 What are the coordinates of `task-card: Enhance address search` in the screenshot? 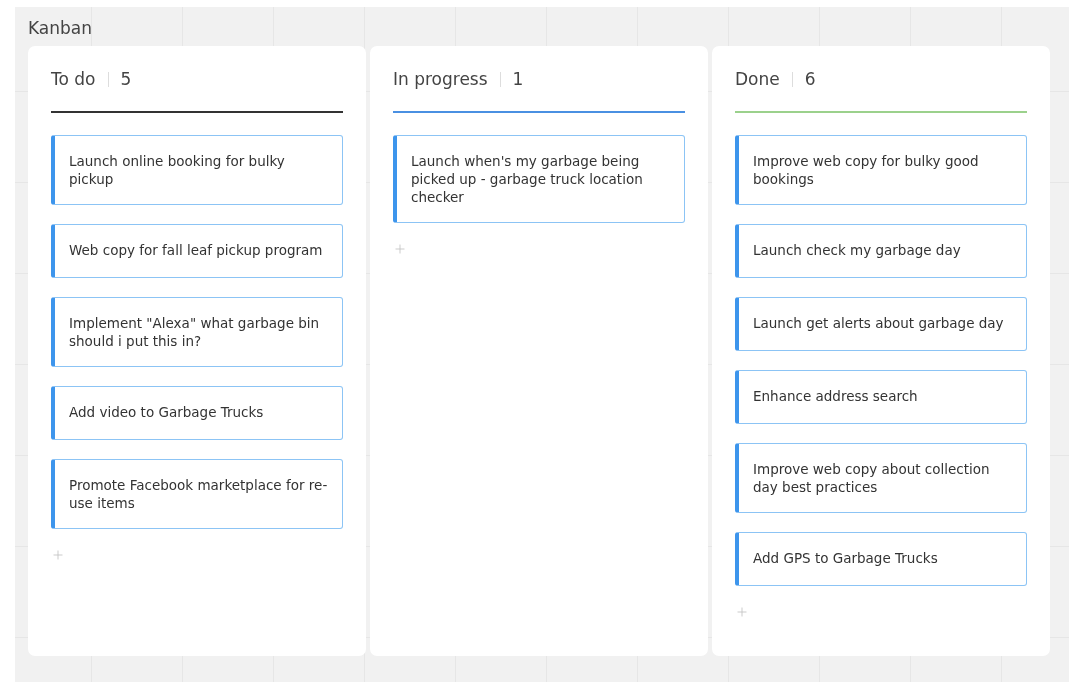 It's located at (881, 397).